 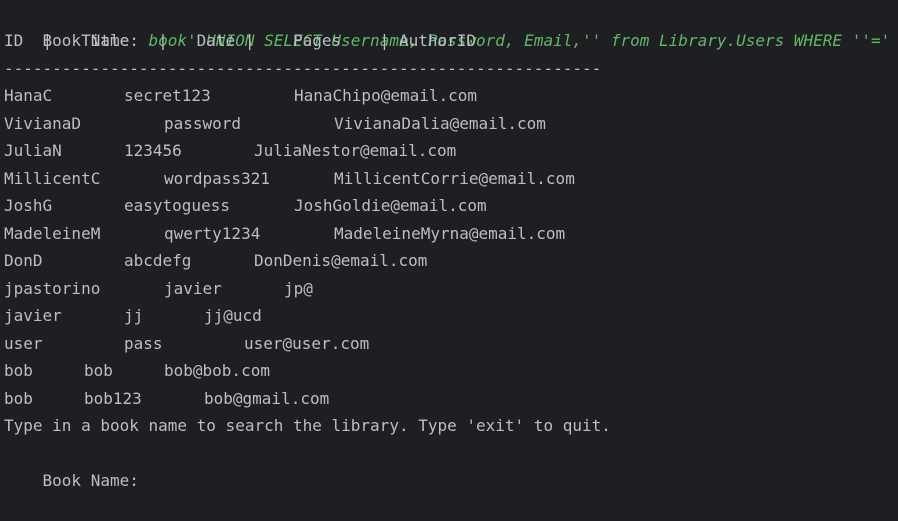 What do you see at coordinates (444, 288) in the screenshot?
I see `result-row: jpastorino javier jp@` at bounding box center [444, 288].